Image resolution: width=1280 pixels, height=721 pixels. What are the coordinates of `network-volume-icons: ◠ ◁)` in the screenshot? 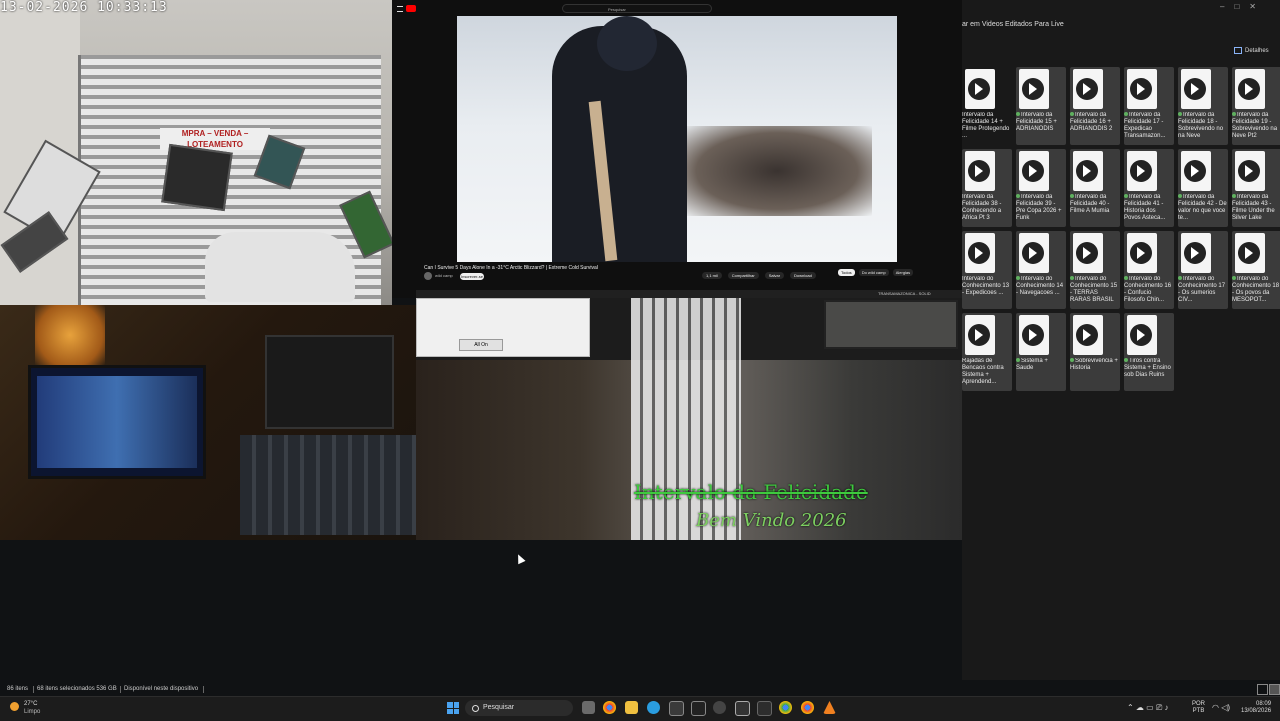 It's located at (1221, 707).